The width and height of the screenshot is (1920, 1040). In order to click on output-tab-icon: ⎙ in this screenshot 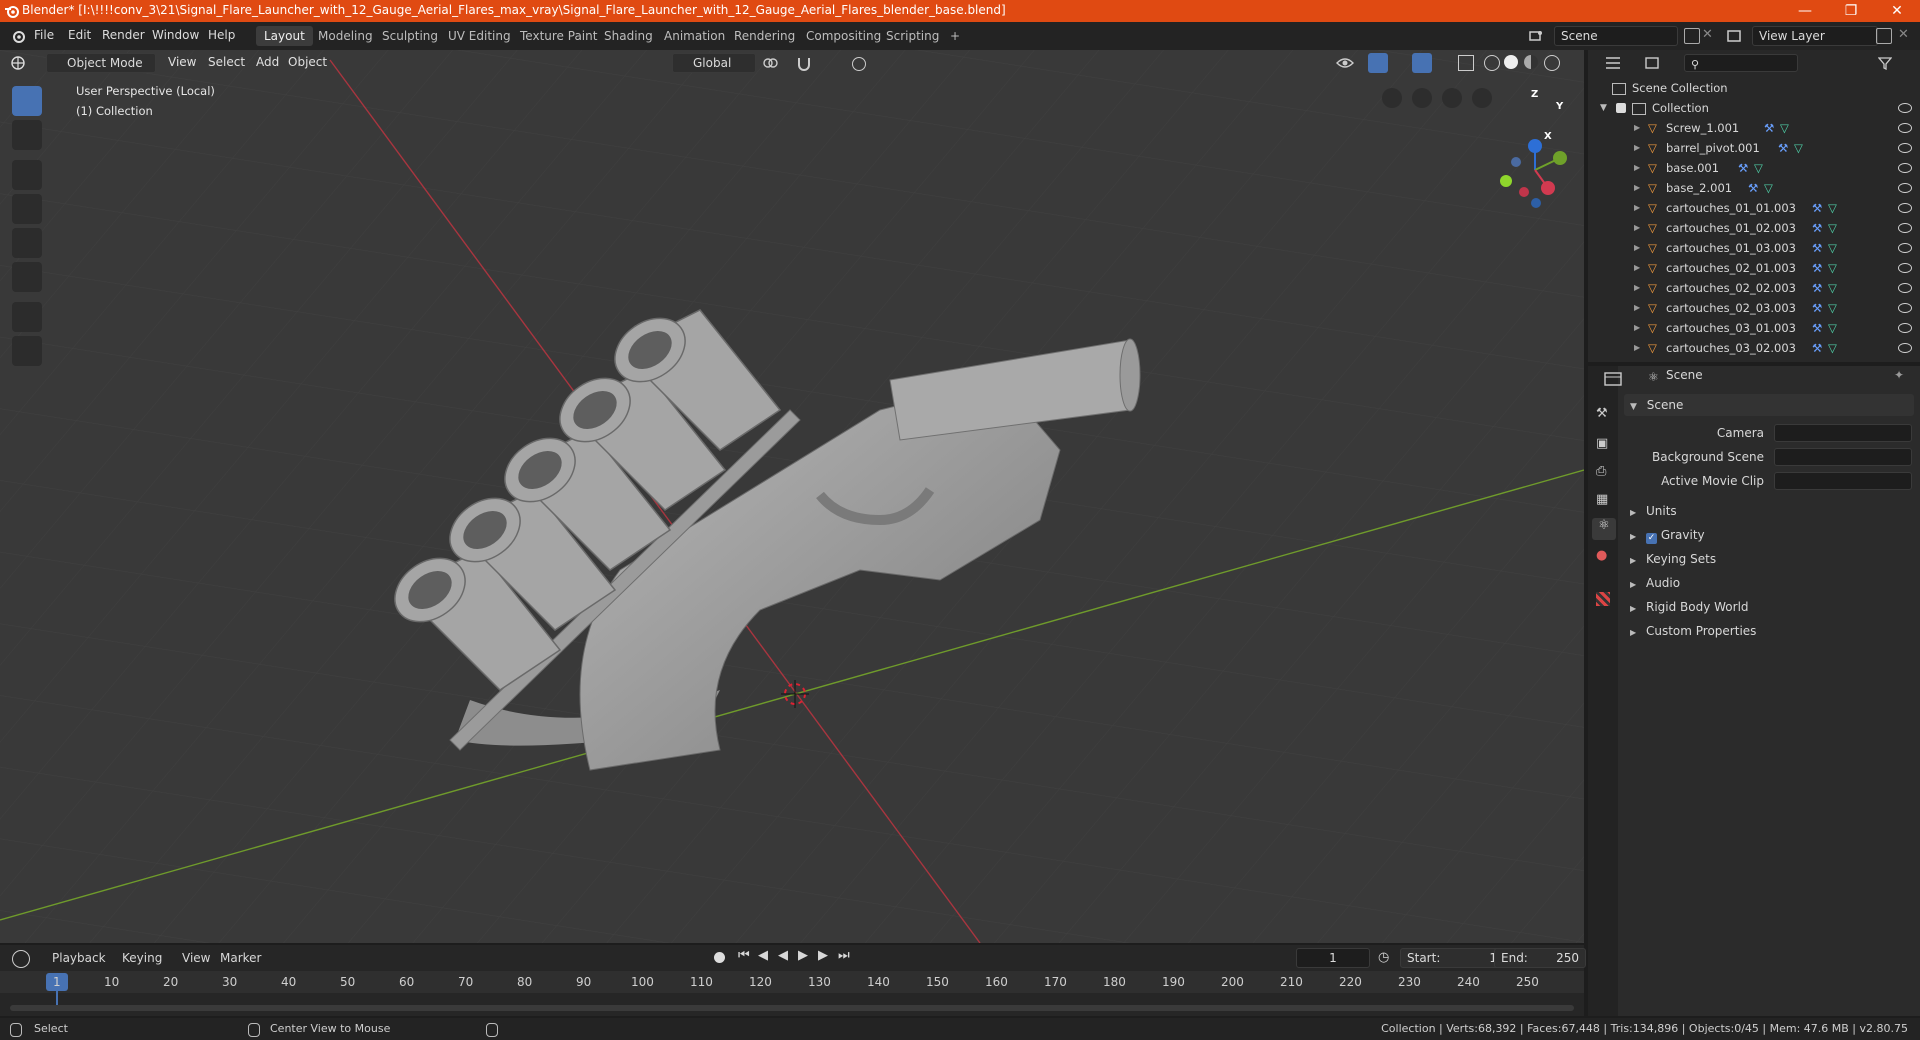, I will do `click(1604, 472)`.